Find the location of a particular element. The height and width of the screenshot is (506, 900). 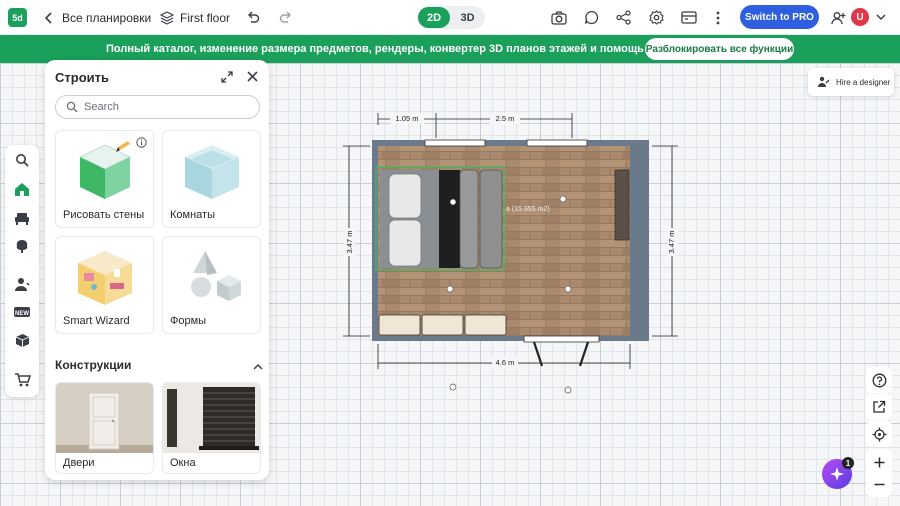

door-photo is located at coordinates (104, 418).